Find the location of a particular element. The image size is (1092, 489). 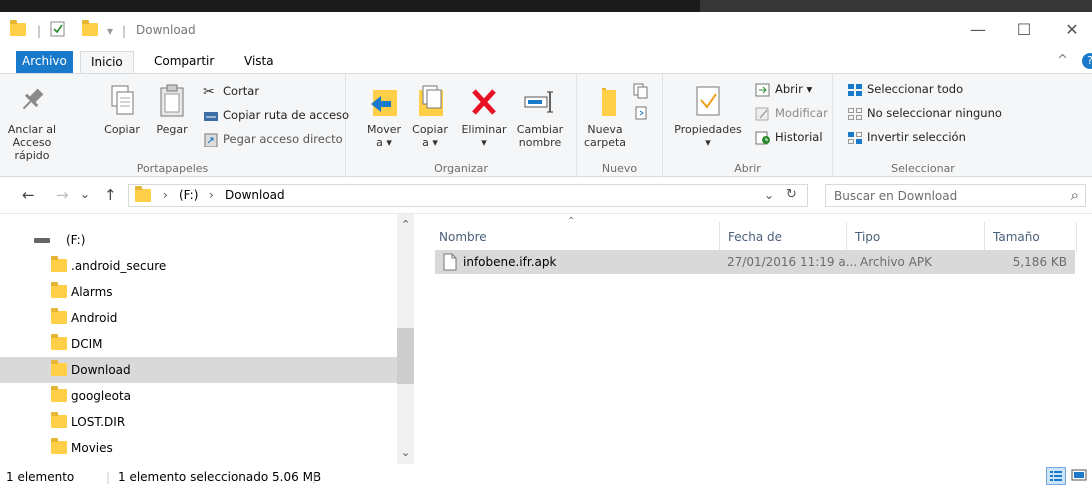

back-button: ← is located at coordinates (28, 195).